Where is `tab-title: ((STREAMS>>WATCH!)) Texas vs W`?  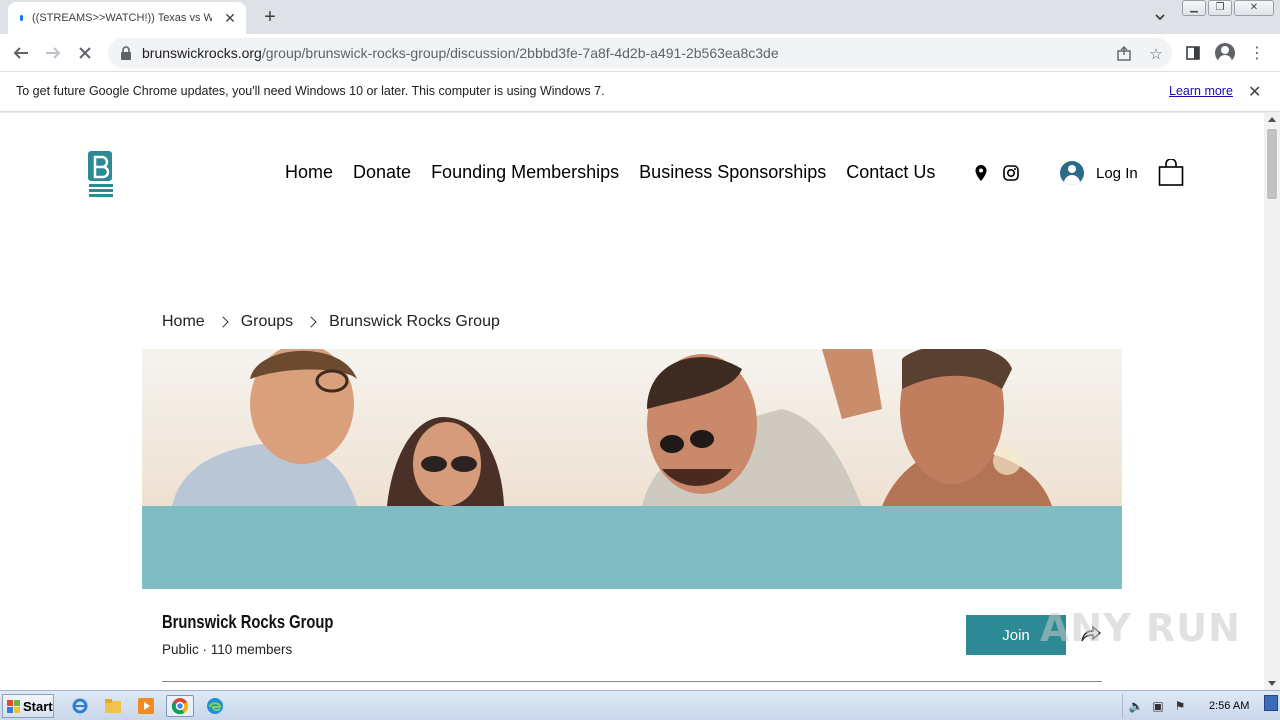 tab-title: ((STREAMS>>WATCH!)) Texas vs W is located at coordinates (122, 18).